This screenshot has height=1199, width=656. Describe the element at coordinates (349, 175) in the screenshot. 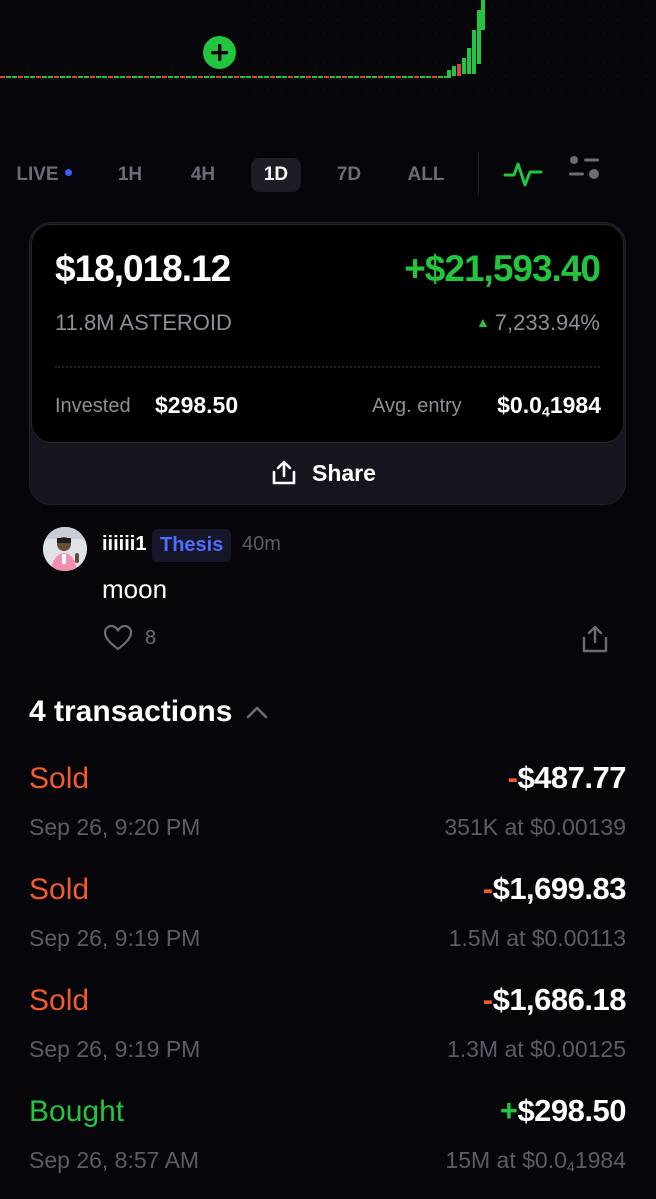

I see `tab-7d: 7D` at that location.